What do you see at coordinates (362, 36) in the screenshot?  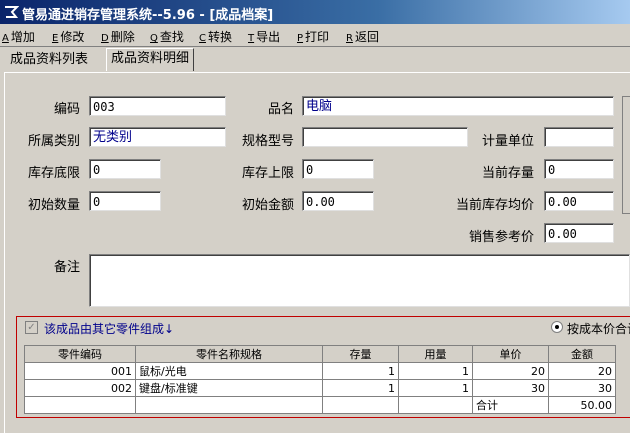 I see `back-button: R 返回` at bounding box center [362, 36].